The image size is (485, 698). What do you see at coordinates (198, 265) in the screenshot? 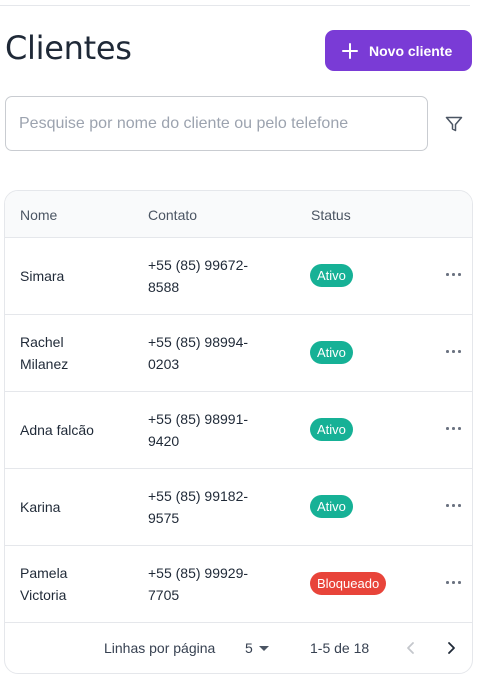
I see `client-contact-line: +55 (85) 99672-` at bounding box center [198, 265].